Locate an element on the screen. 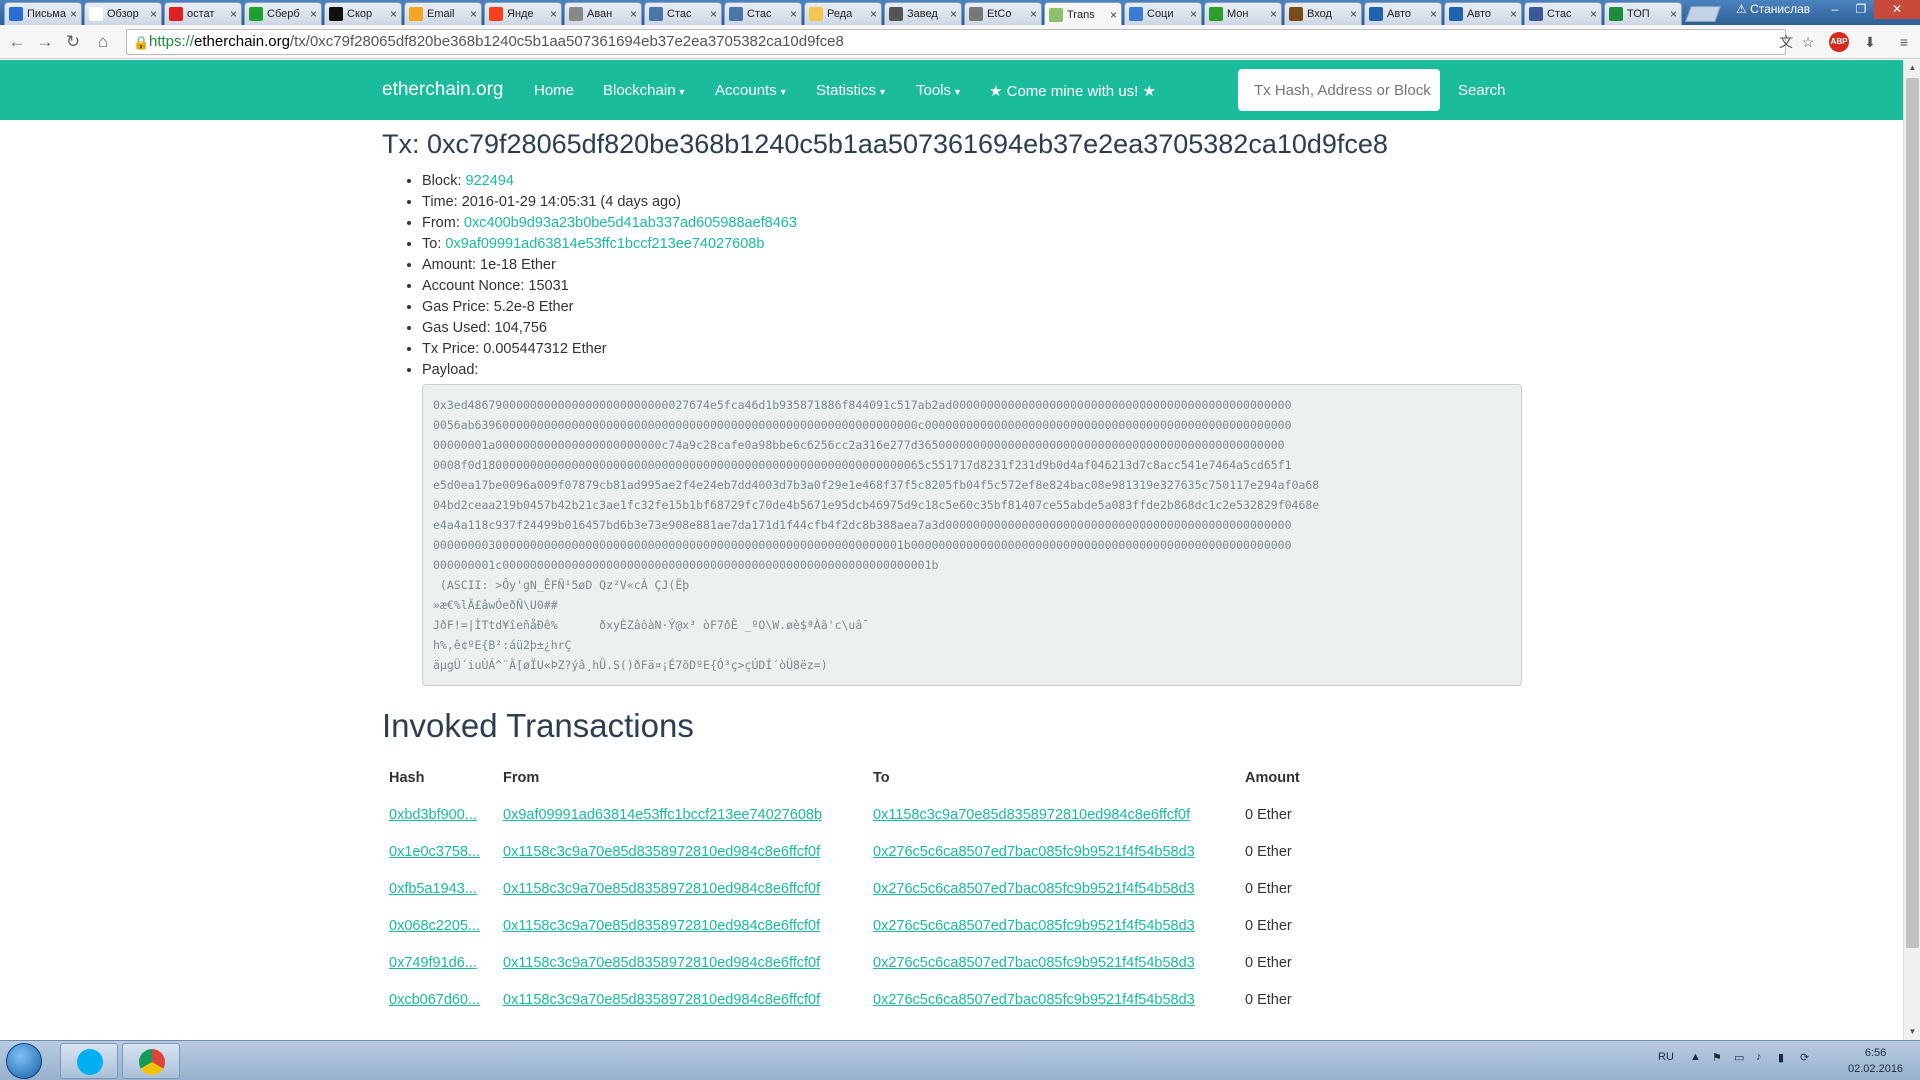 This screenshot has width=1920, height=1080. browser-tab: Мон × is located at coordinates (1243, 13).